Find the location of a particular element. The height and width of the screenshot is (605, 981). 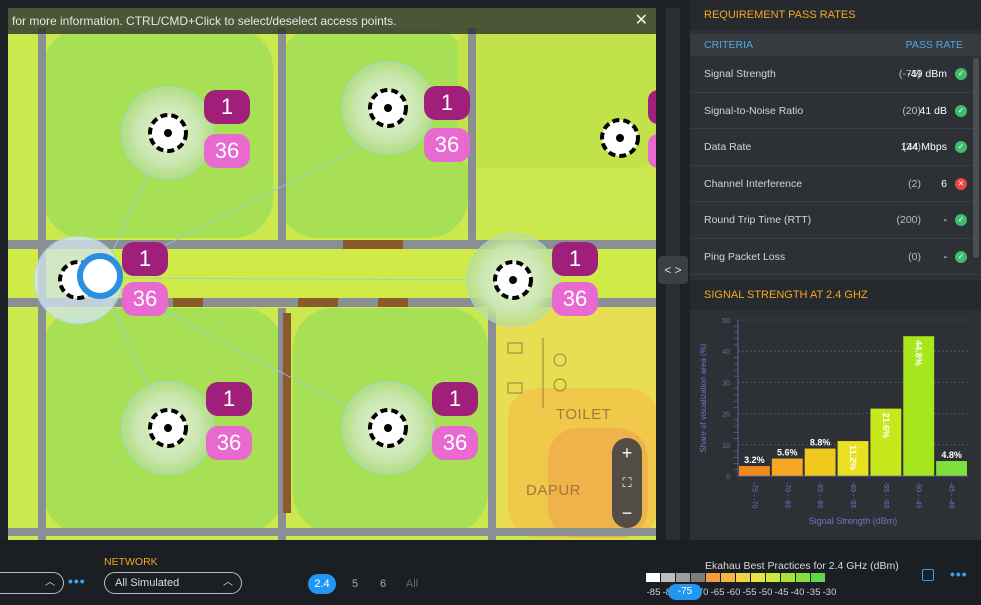

close-icon: ✕ is located at coordinates (641, 21).